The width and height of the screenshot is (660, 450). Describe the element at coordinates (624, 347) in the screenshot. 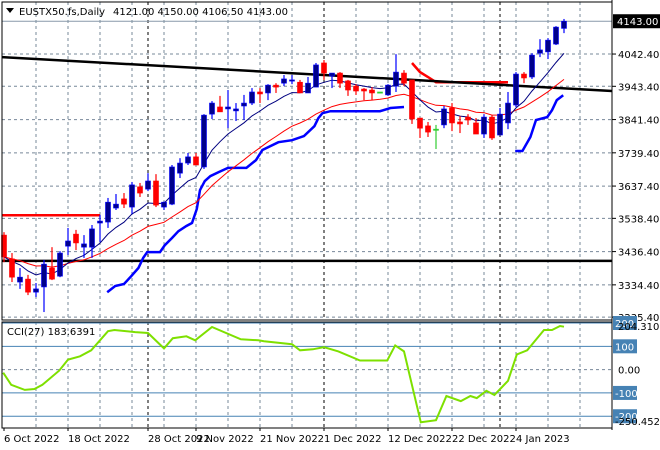

I see `cci-tick-label: 100` at that location.